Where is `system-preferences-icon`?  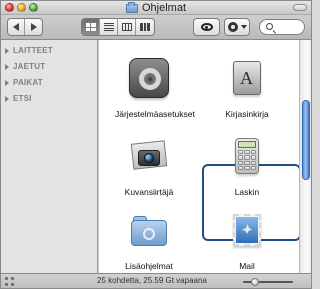 system-preferences-icon is located at coordinates (149, 78).